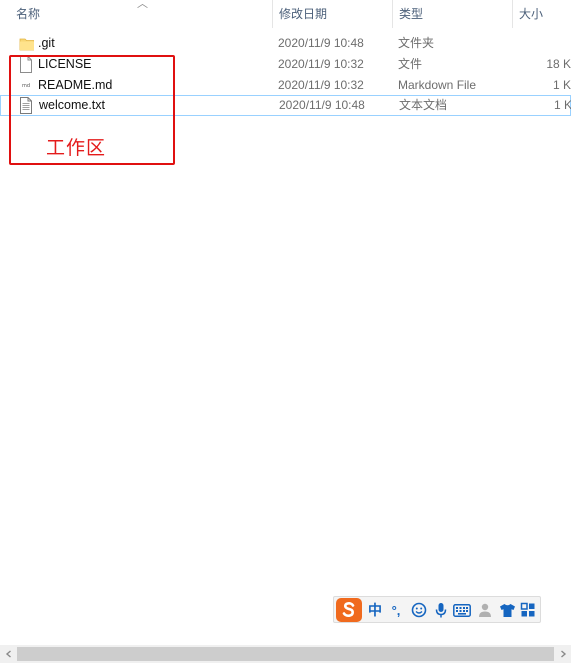  What do you see at coordinates (76, 148) in the screenshot?
I see `workspace-annotation-label: 工作区` at bounding box center [76, 148].